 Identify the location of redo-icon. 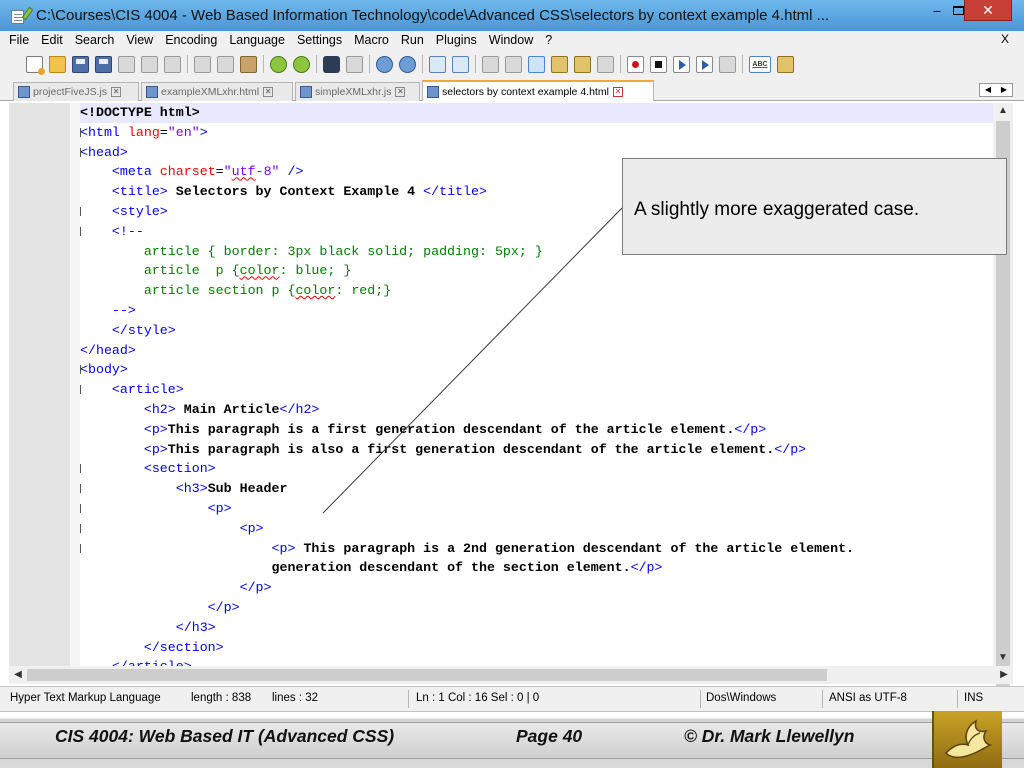
(301, 64).